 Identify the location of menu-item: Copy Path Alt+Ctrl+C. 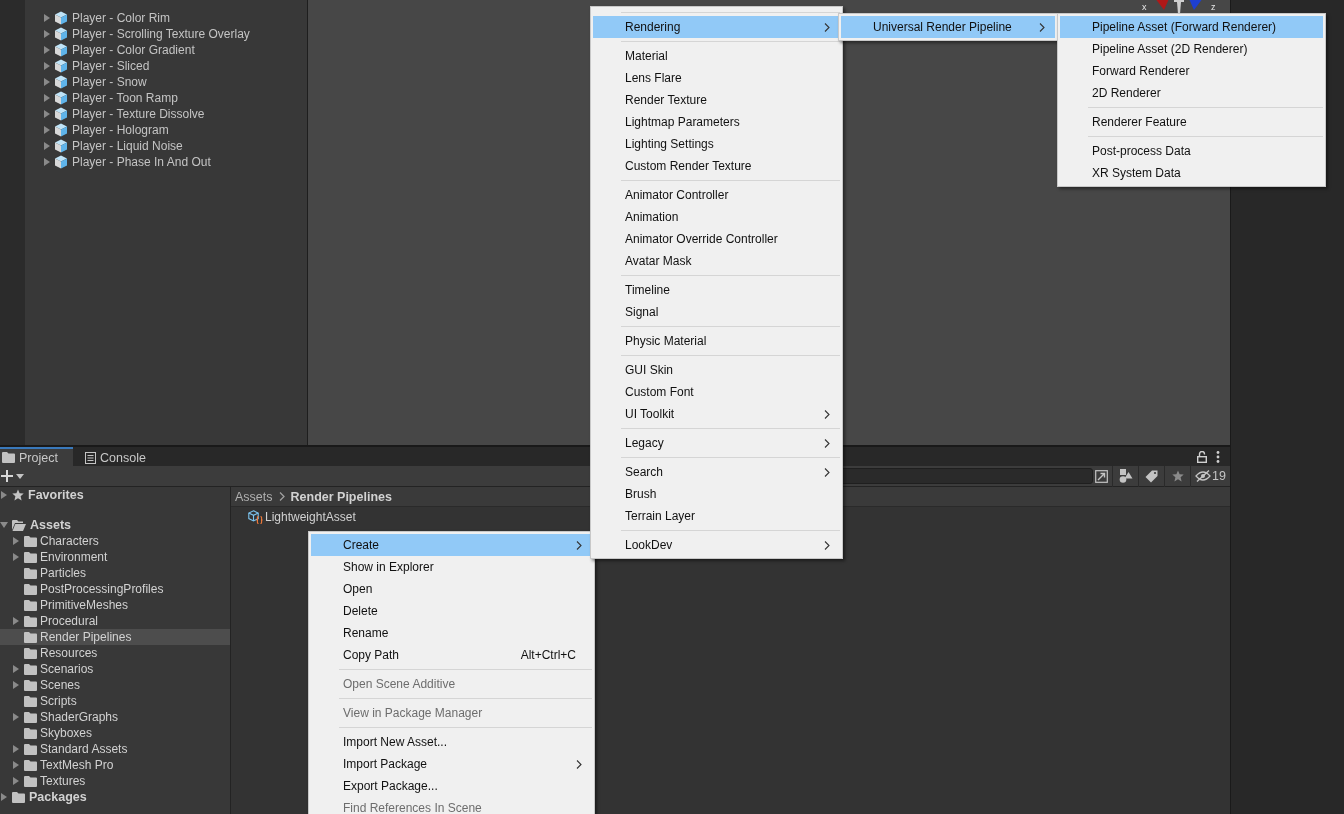
(451, 655).